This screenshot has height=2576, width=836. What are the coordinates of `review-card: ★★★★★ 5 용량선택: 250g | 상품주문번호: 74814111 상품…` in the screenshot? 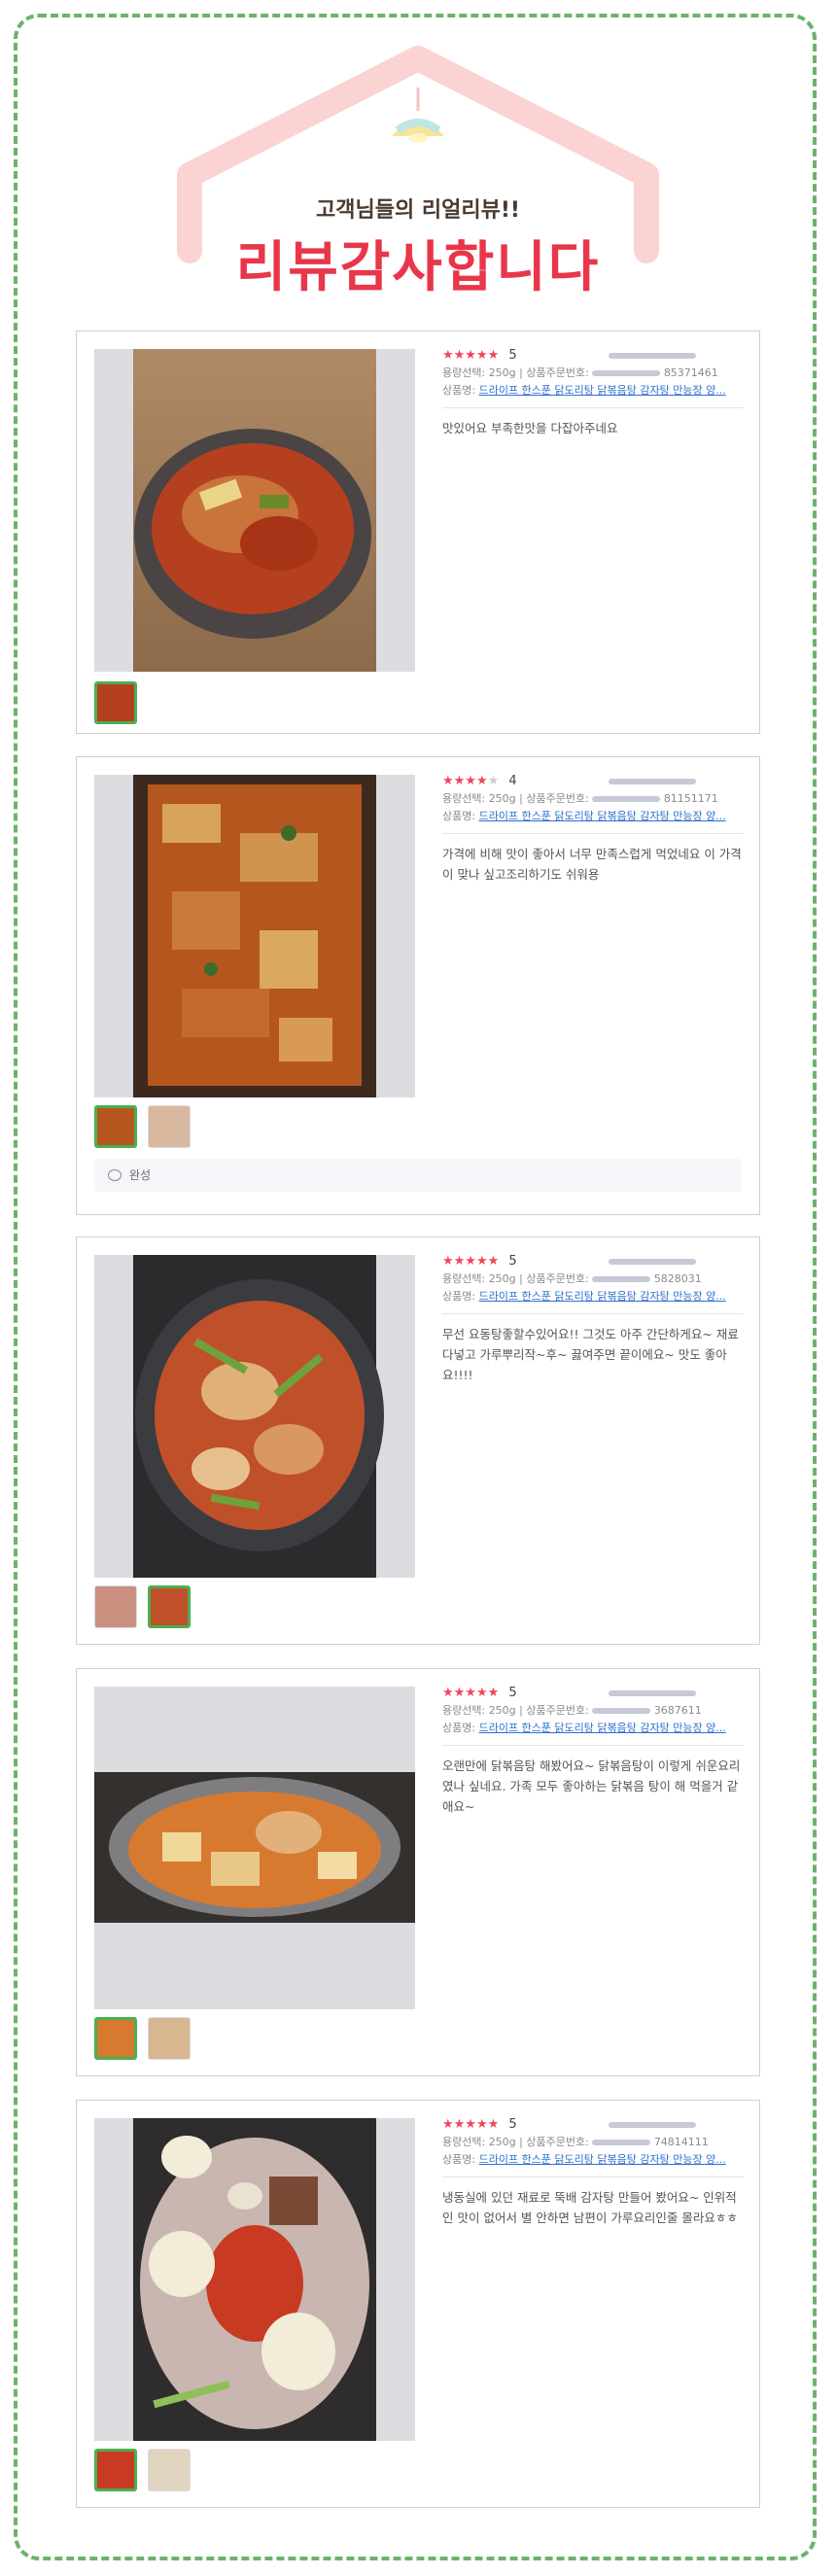 It's located at (418, 2304).